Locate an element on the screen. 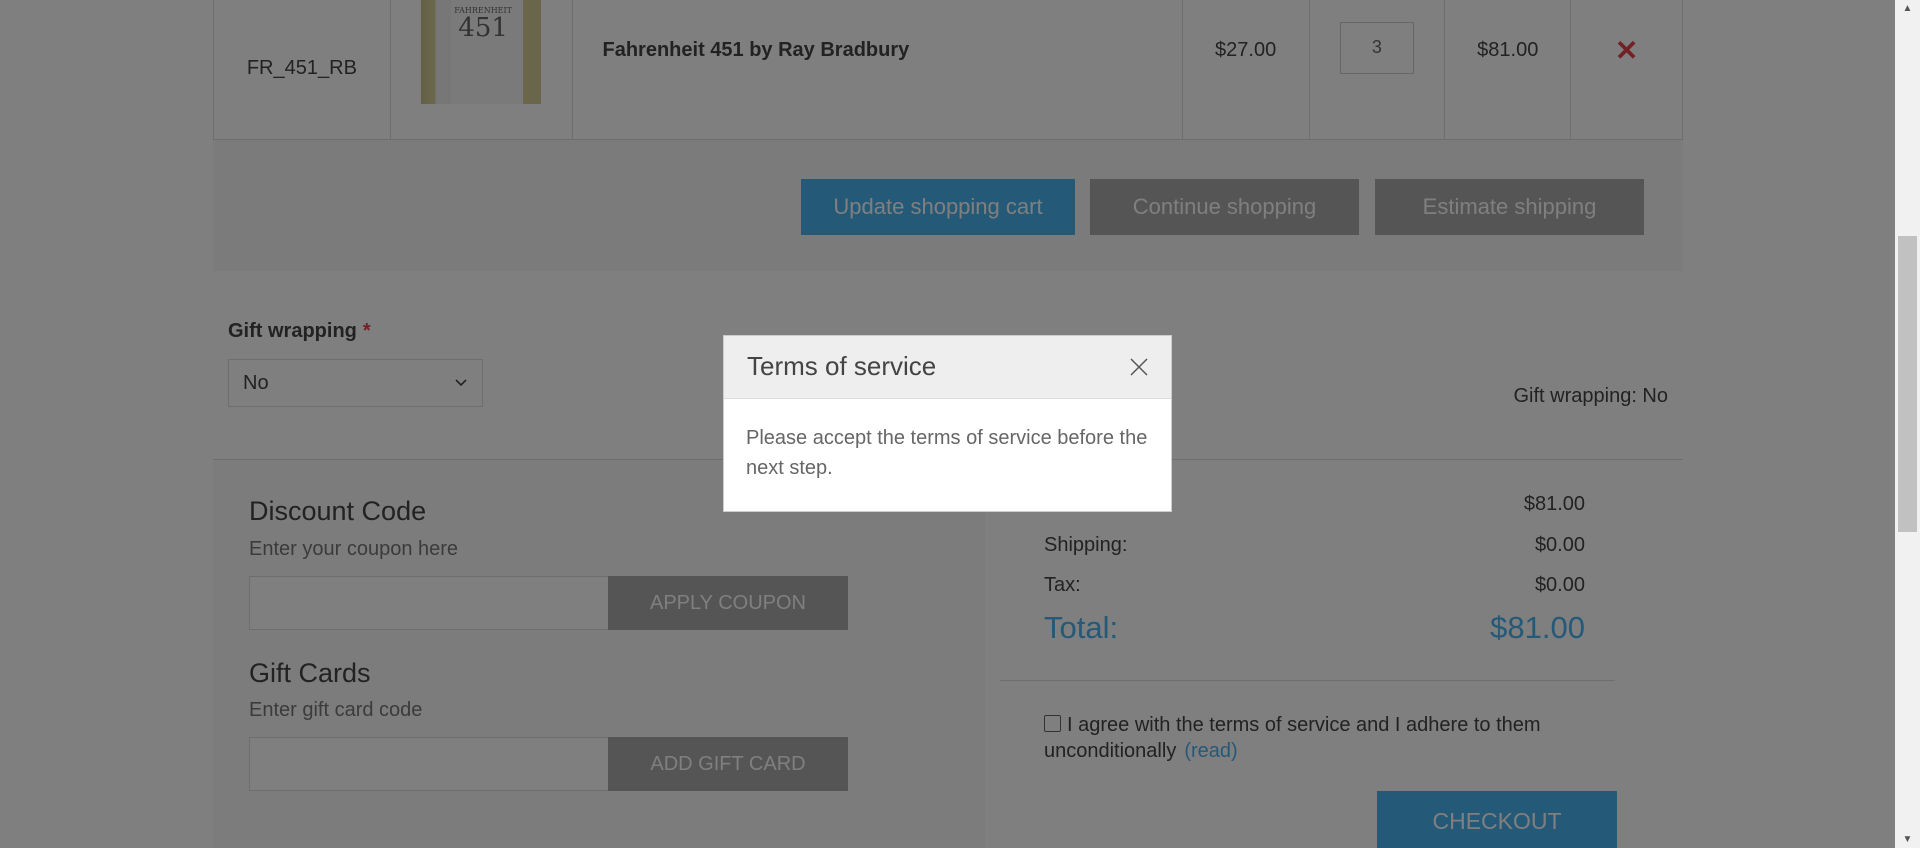  scroll-down-arrow-icon: ▼ is located at coordinates (1907, 839).